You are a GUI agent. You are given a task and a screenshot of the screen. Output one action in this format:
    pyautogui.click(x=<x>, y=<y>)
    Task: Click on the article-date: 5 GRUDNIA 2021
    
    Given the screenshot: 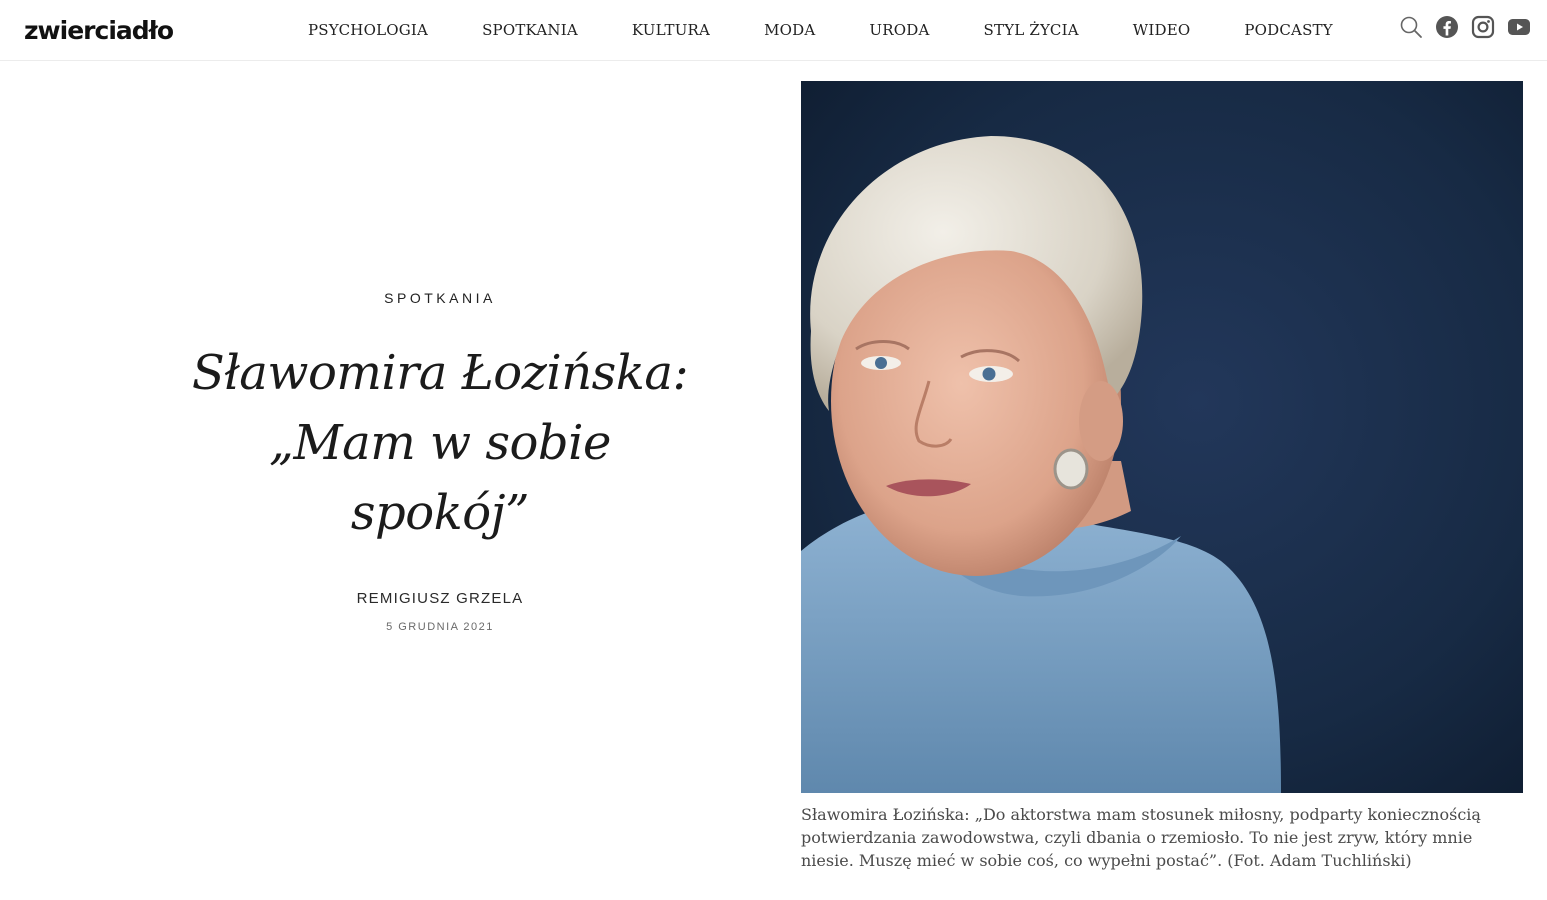 What is the action you would take?
    pyautogui.click(x=440, y=627)
    